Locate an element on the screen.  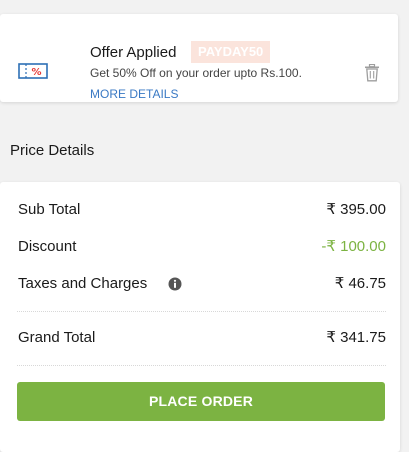
taxes-value: ₹ 46.75 is located at coordinates (360, 283).